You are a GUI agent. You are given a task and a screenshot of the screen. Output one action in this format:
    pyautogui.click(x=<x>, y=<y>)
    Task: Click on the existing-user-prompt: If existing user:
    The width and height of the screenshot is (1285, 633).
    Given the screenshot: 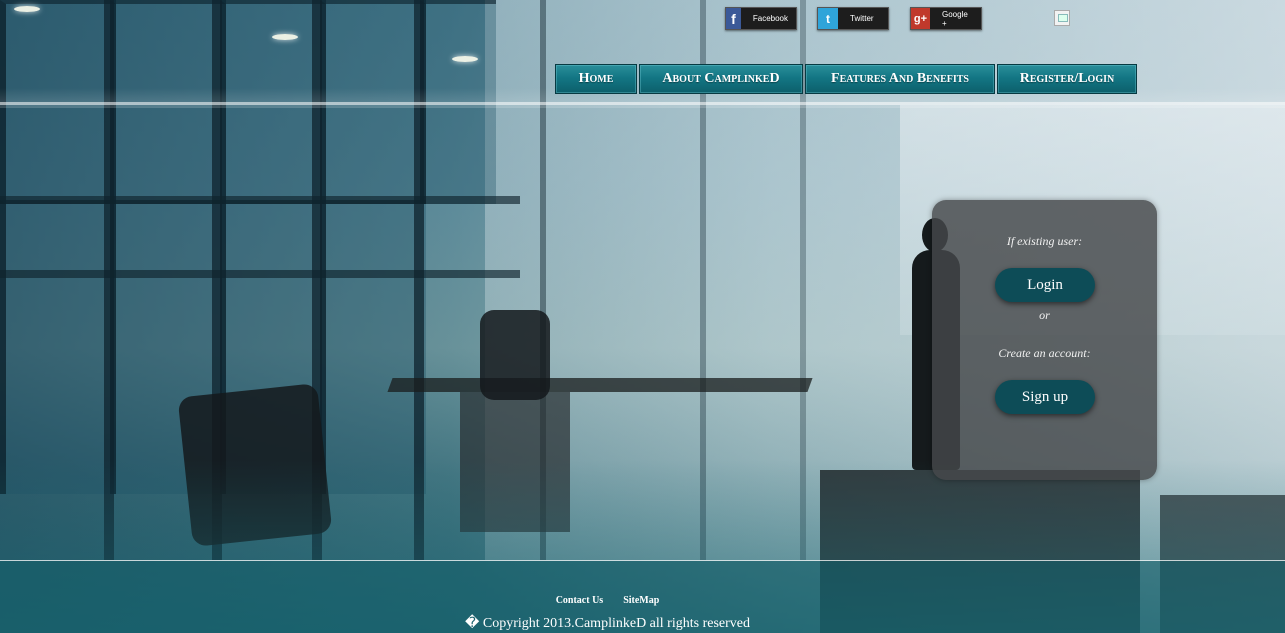 What is the action you would take?
    pyautogui.click(x=1044, y=241)
    